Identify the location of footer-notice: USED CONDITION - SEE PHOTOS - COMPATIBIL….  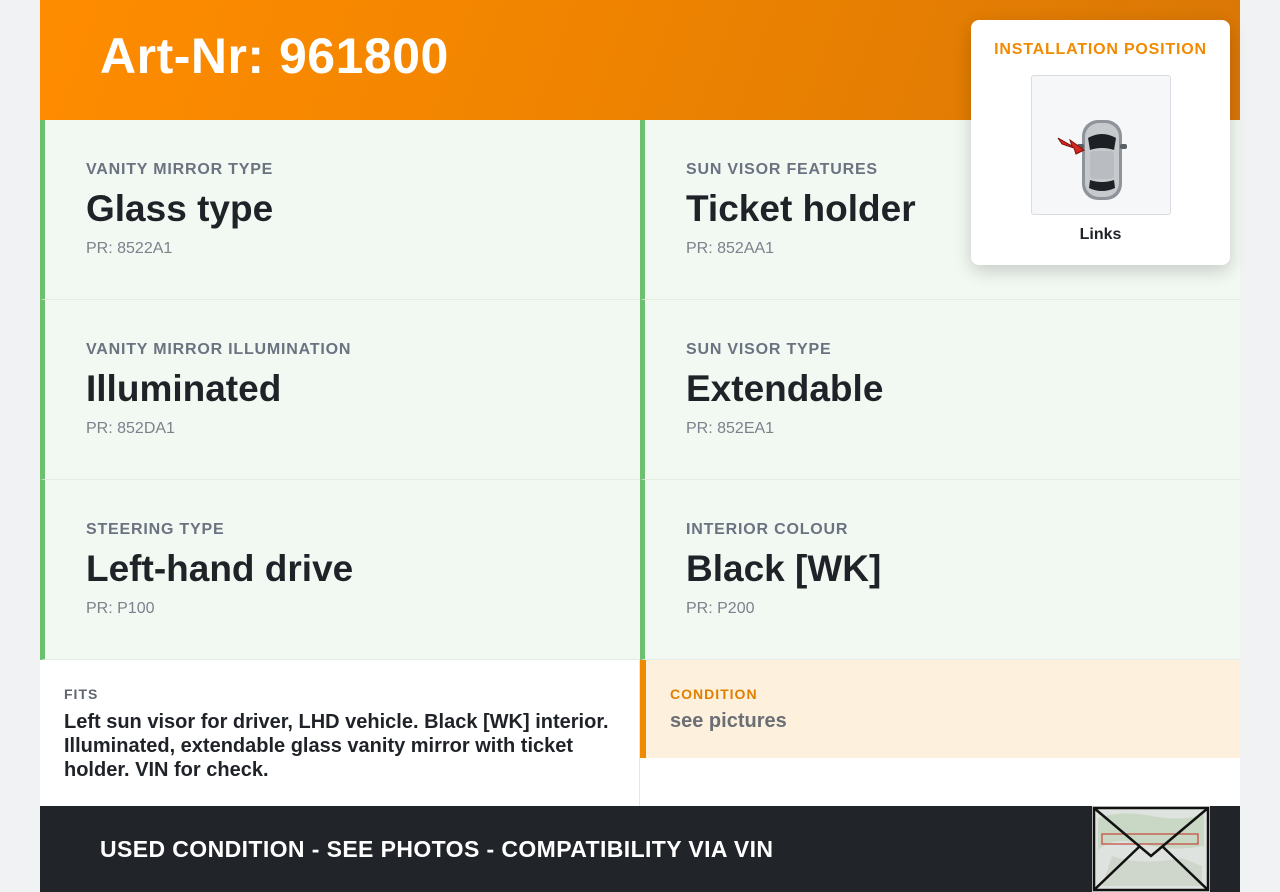
(437, 849).